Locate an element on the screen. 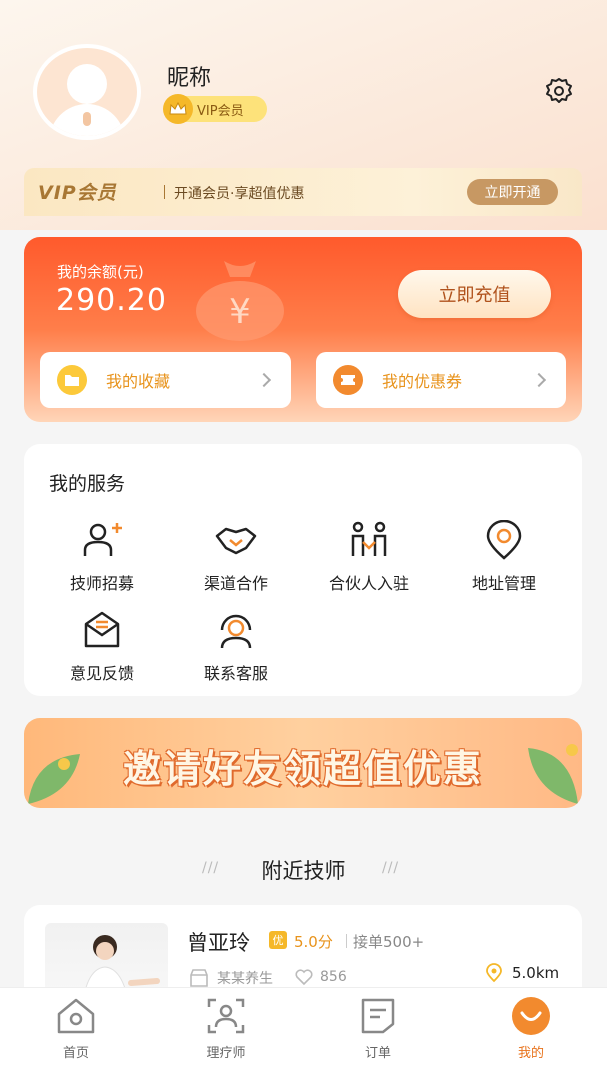 Image resolution: width=607 pixels, height=1080 pixels. handshake-icon is located at coordinates (236, 541).